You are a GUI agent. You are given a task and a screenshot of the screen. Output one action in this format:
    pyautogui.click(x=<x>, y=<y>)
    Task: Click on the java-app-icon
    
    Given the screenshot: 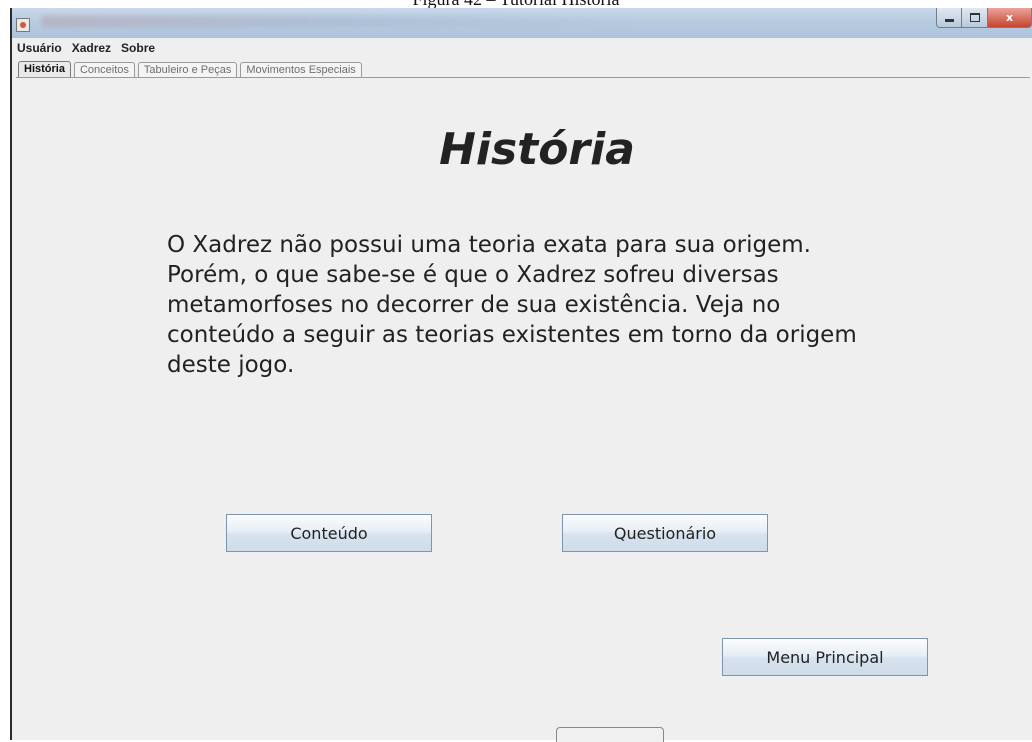 What is the action you would take?
    pyautogui.click(x=23, y=25)
    